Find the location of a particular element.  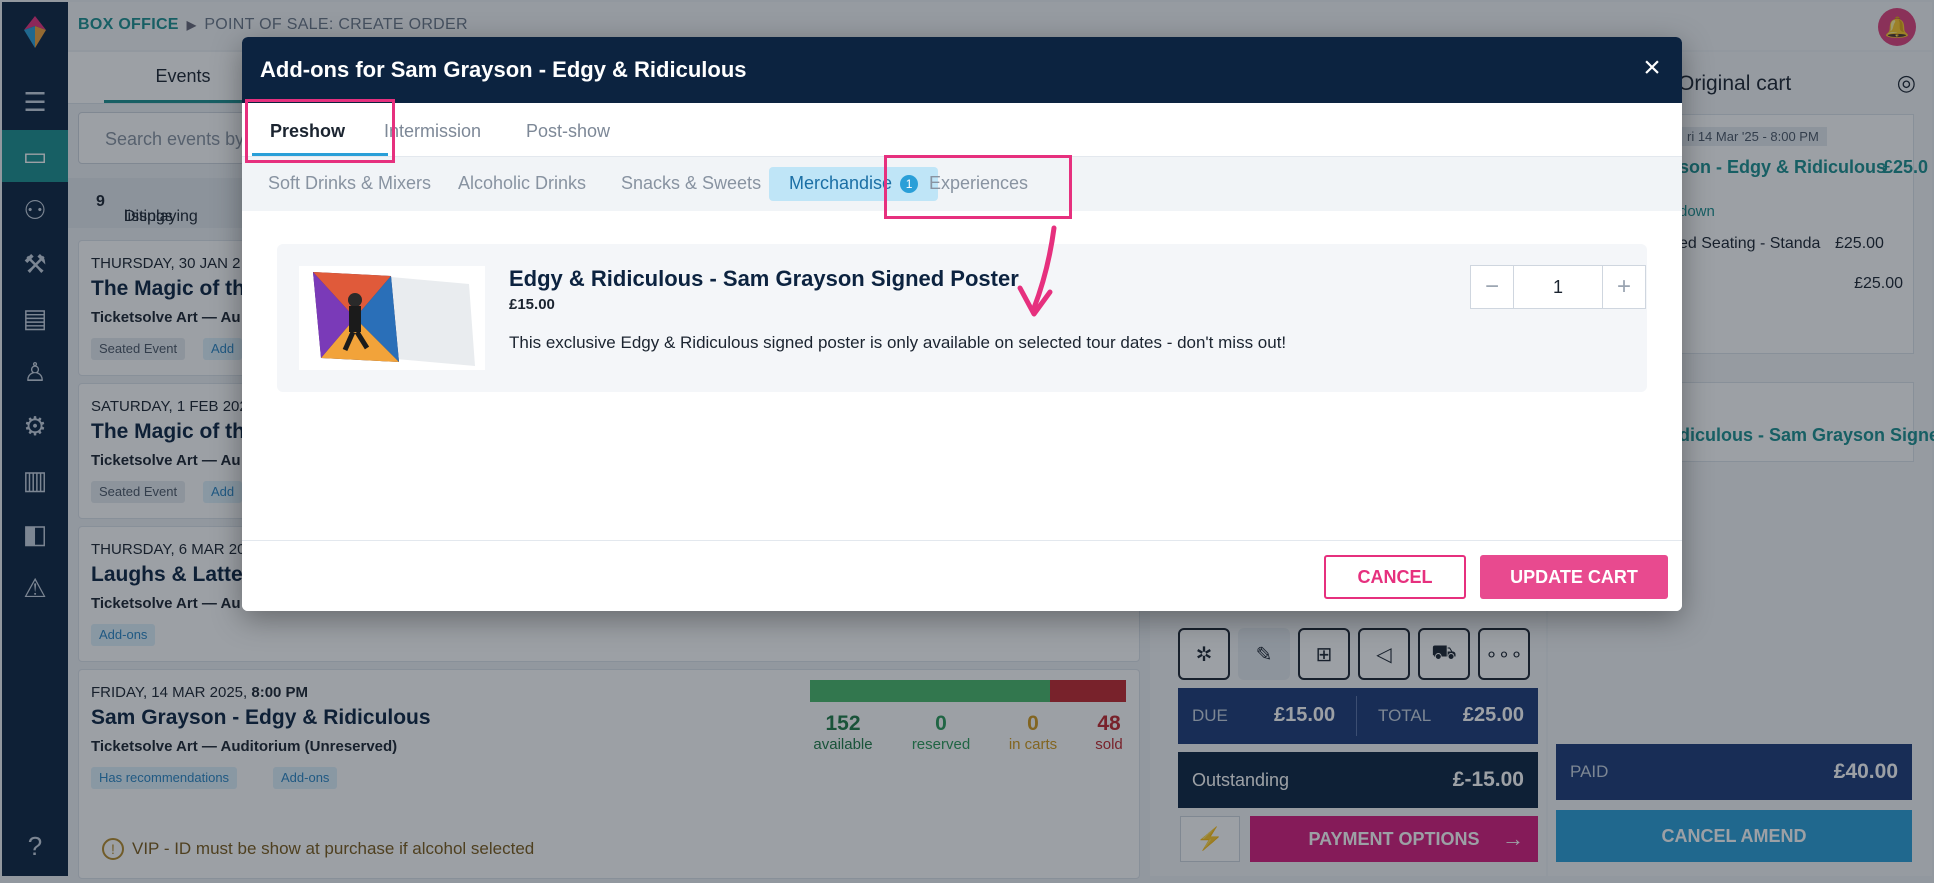

tab-preshow: Preshow is located at coordinates (307, 131).